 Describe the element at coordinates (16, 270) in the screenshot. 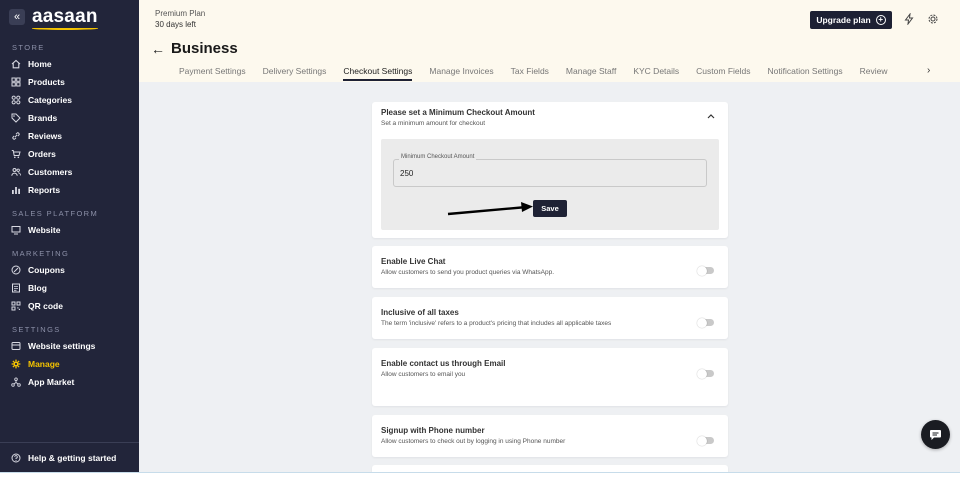

I see `coupon-icon` at that location.